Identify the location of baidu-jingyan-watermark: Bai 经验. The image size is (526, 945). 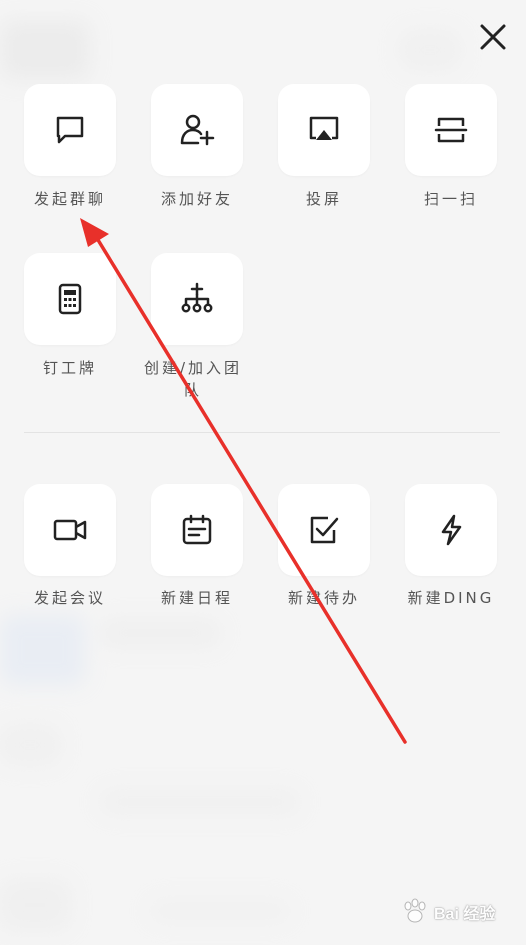
(460, 912).